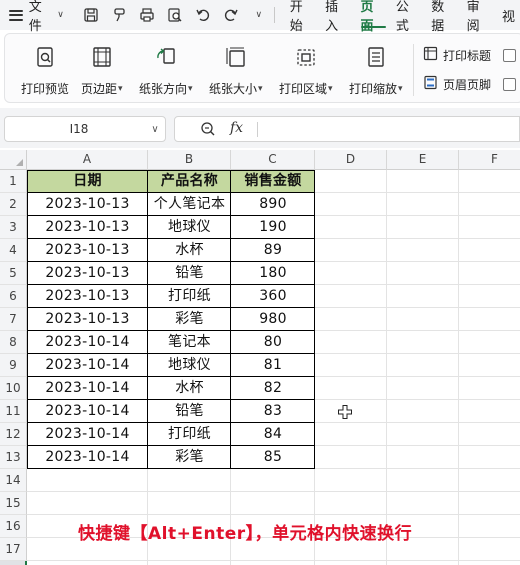 The width and height of the screenshot is (520, 565). Describe the element at coordinates (509, 84) in the screenshot. I see `header-footer-checkbox` at that location.